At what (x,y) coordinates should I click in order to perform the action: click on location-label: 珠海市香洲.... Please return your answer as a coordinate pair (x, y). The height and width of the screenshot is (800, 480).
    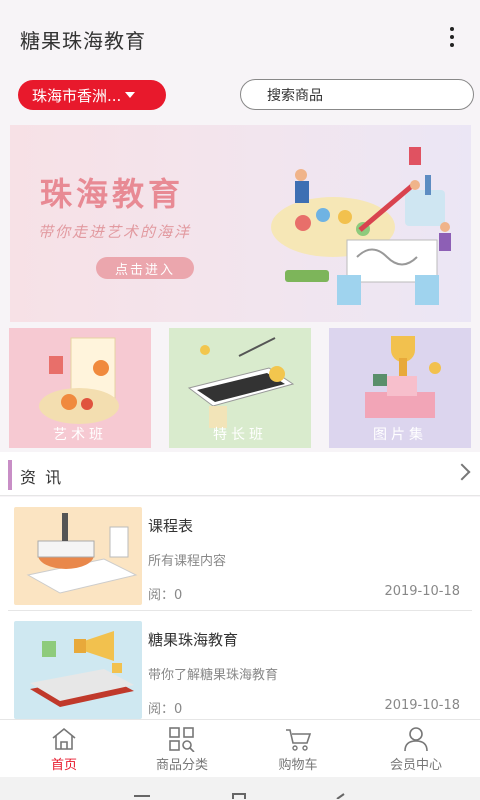
    Looking at the image, I should click on (77, 95).